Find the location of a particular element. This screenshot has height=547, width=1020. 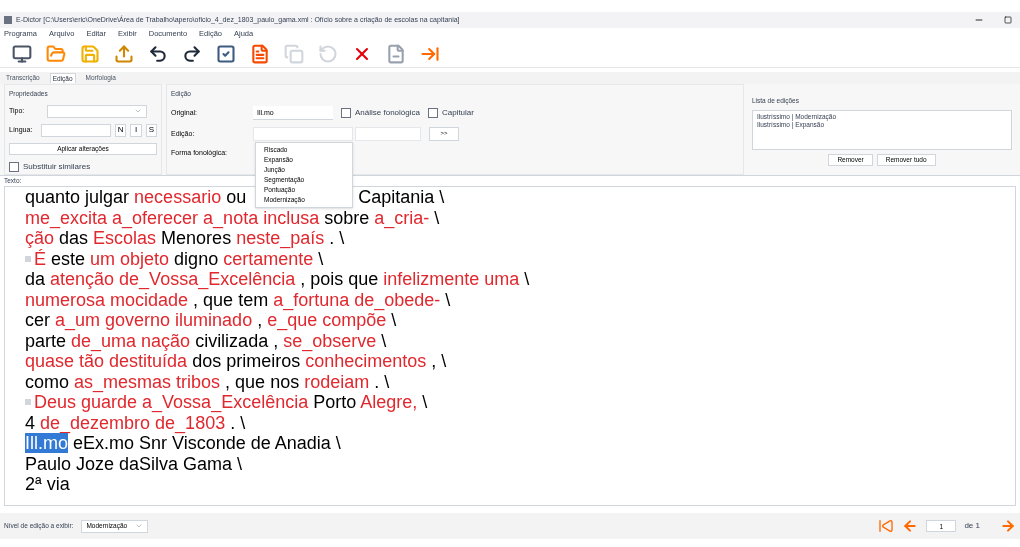

text-line: da atenção de_Vossa_Excelência , pois que infelizmente uma \ is located at coordinates (277, 279).